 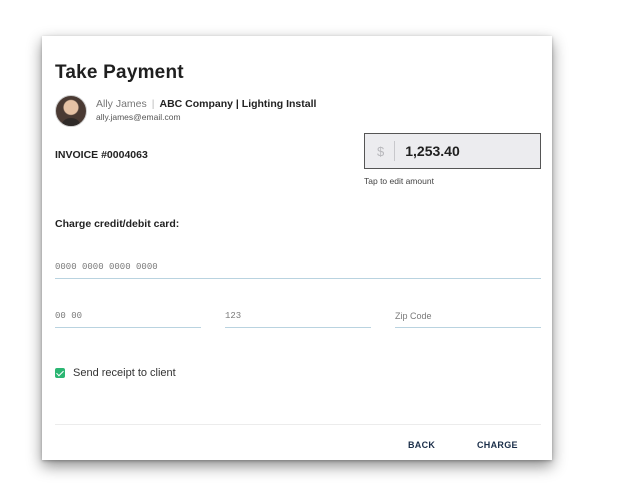 I want to click on dialog-title: Take Payment, so click(x=119, y=72).